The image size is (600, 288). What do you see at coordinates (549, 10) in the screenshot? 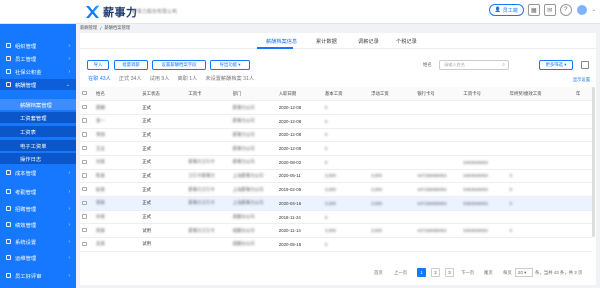
I see `mail-icon: ✉` at bounding box center [549, 10].